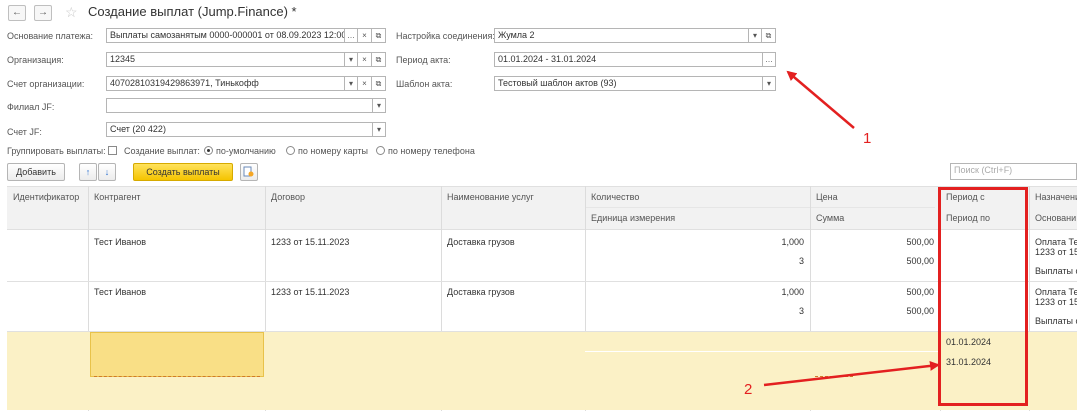 The height and width of the screenshot is (411, 1077). What do you see at coordinates (851, 228) in the screenshot?
I see `annotation-arrows` at bounding box center [851, 228].